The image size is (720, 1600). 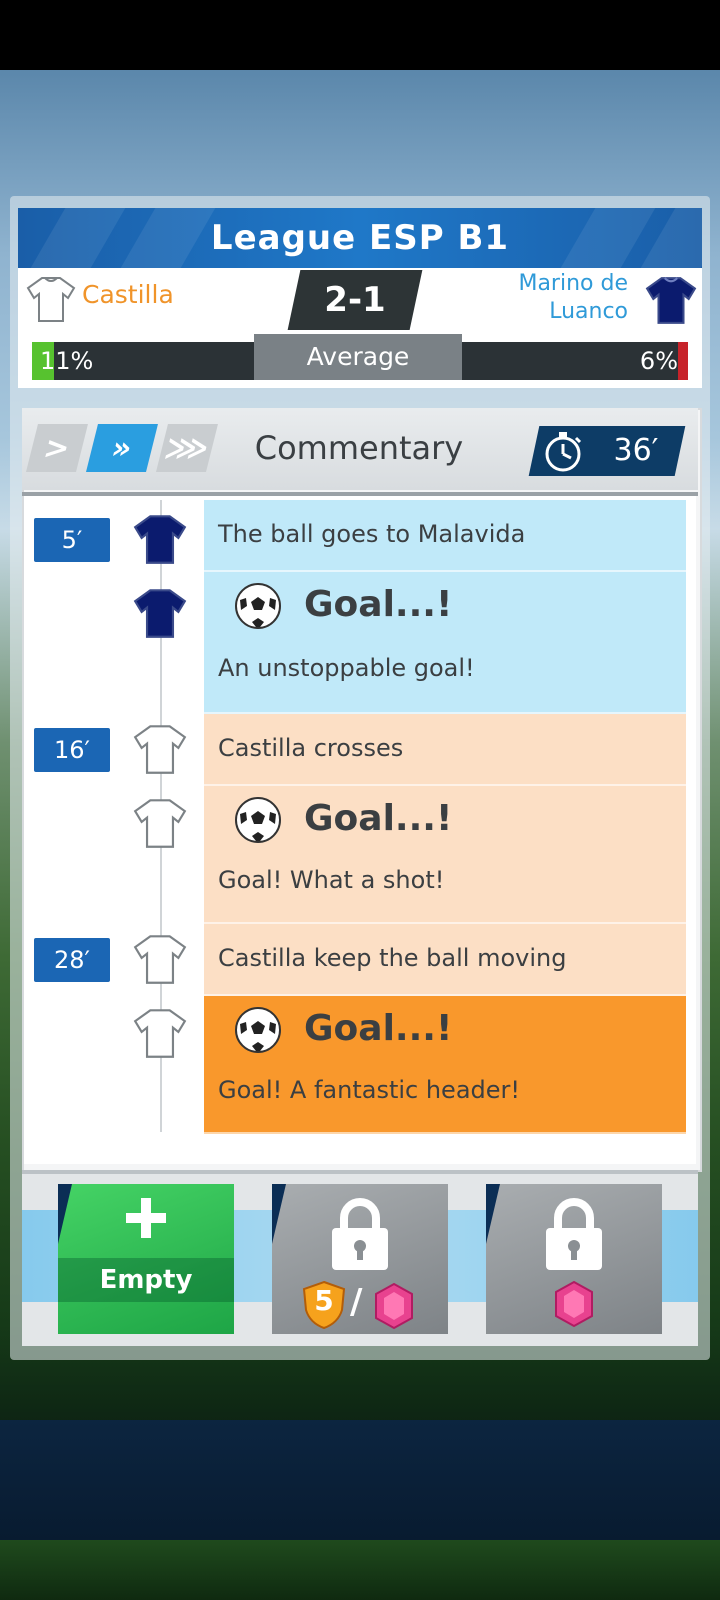 I want to click on league-header: League ESP B1, so click(x=360, y=238).